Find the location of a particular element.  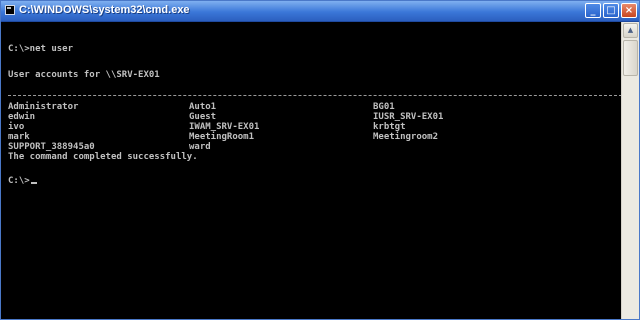

window-title: C:\WINDOWS\system32\cmd.exe is located at coordinates (104, 10).